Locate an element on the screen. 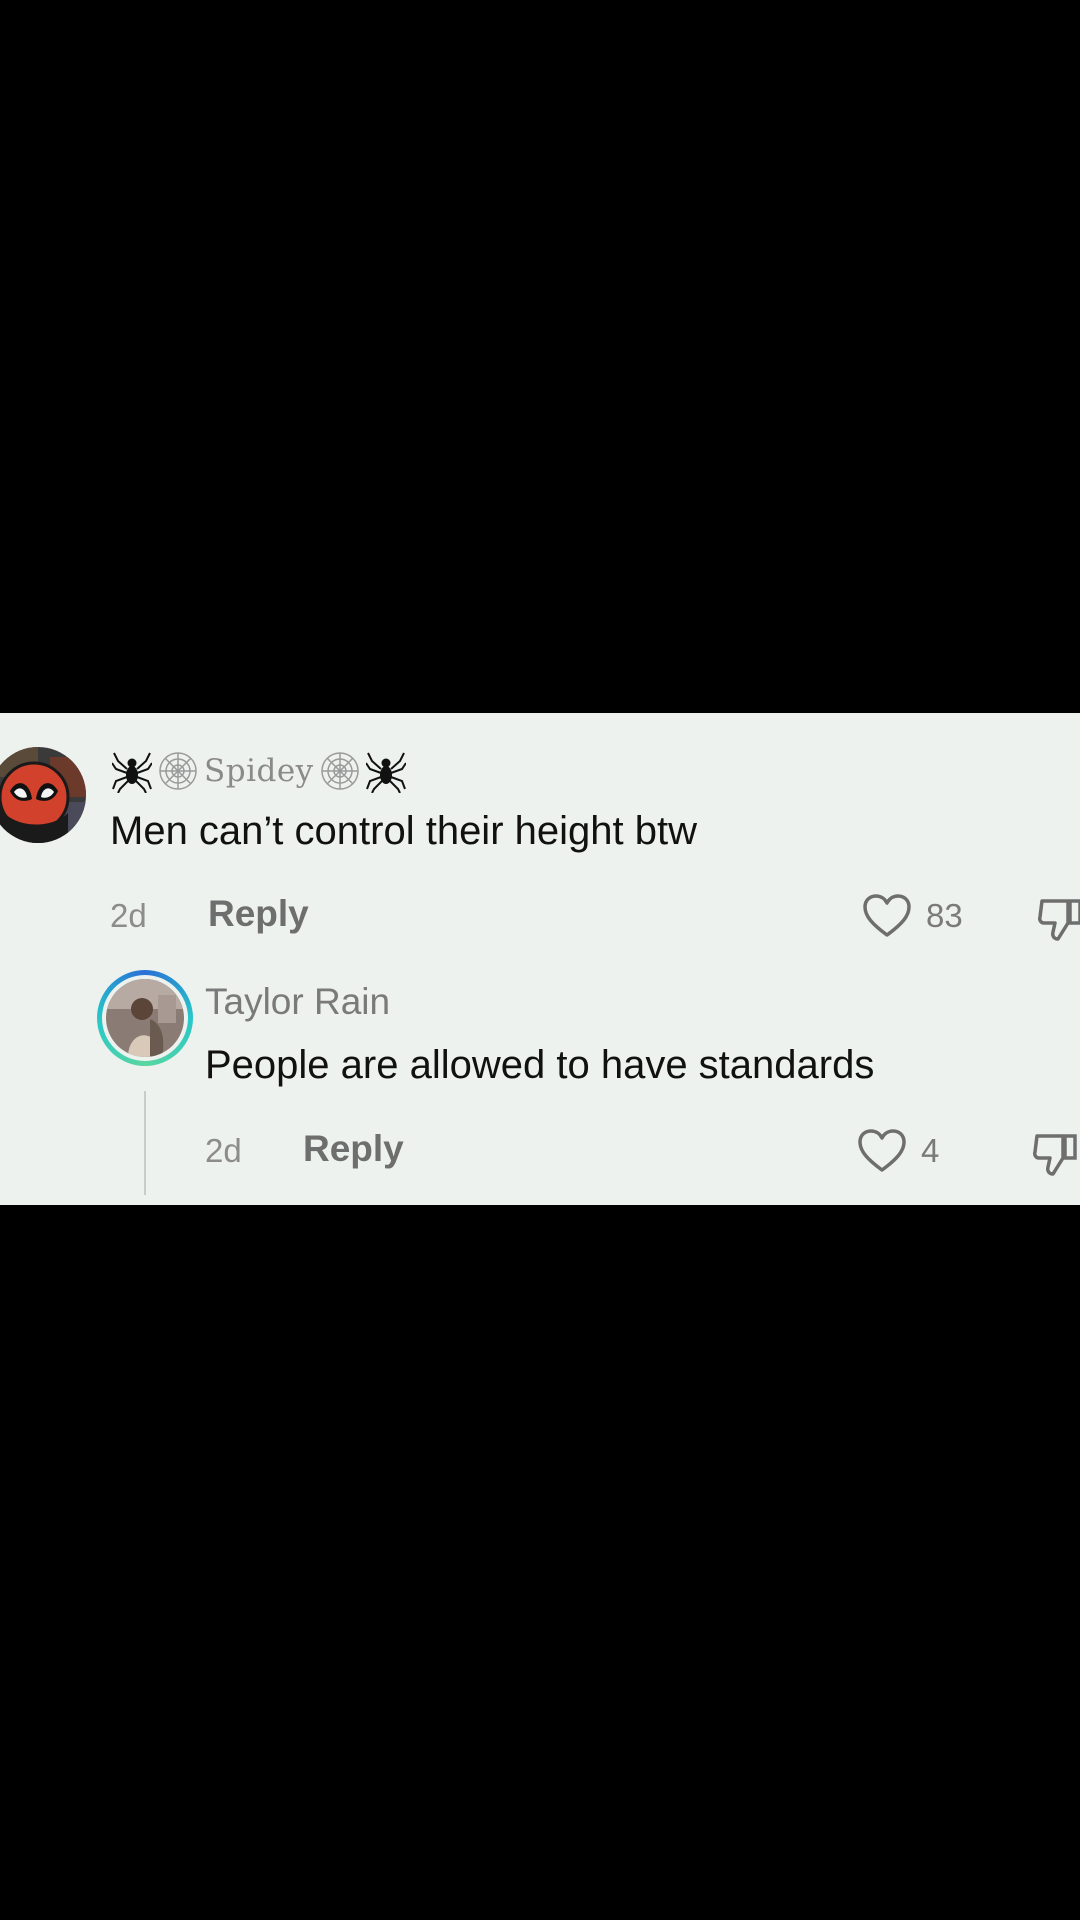 The height and width of the screenshot is (1920, 1080). comment-time: 2d is located at coordinates (128, 915).